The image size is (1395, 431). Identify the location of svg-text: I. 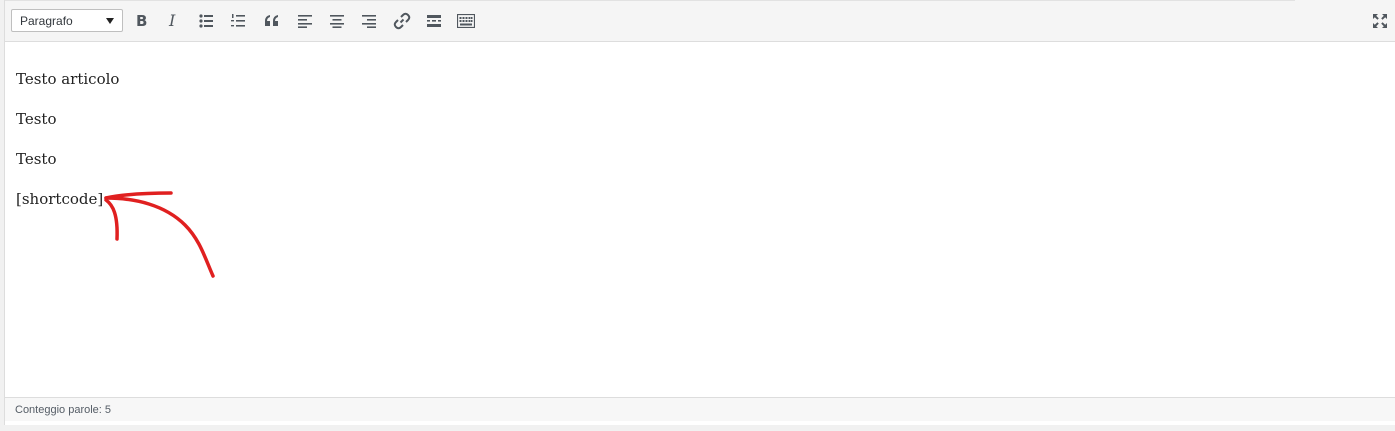
(172, 21).